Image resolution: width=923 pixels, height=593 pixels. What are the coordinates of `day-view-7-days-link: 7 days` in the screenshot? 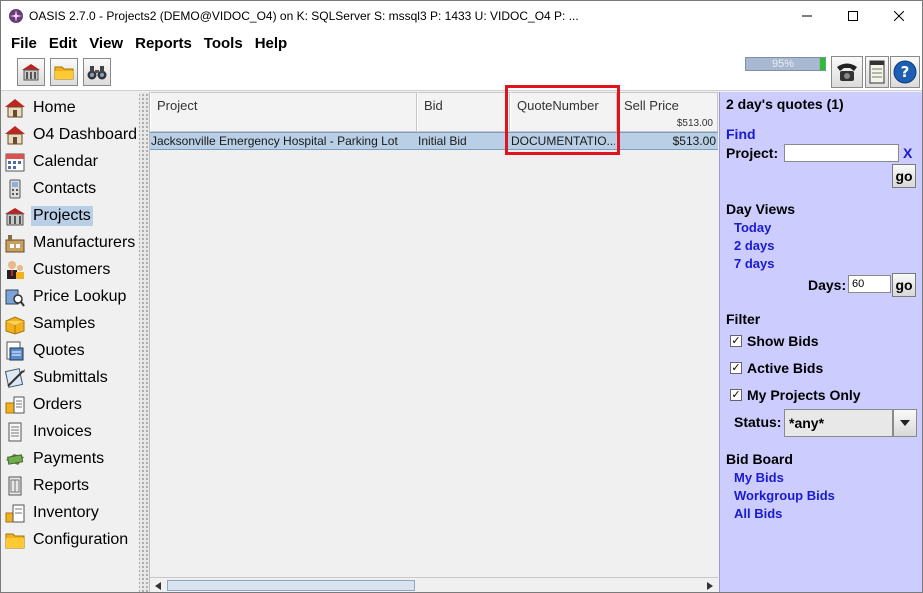 It's located at (754, 263).